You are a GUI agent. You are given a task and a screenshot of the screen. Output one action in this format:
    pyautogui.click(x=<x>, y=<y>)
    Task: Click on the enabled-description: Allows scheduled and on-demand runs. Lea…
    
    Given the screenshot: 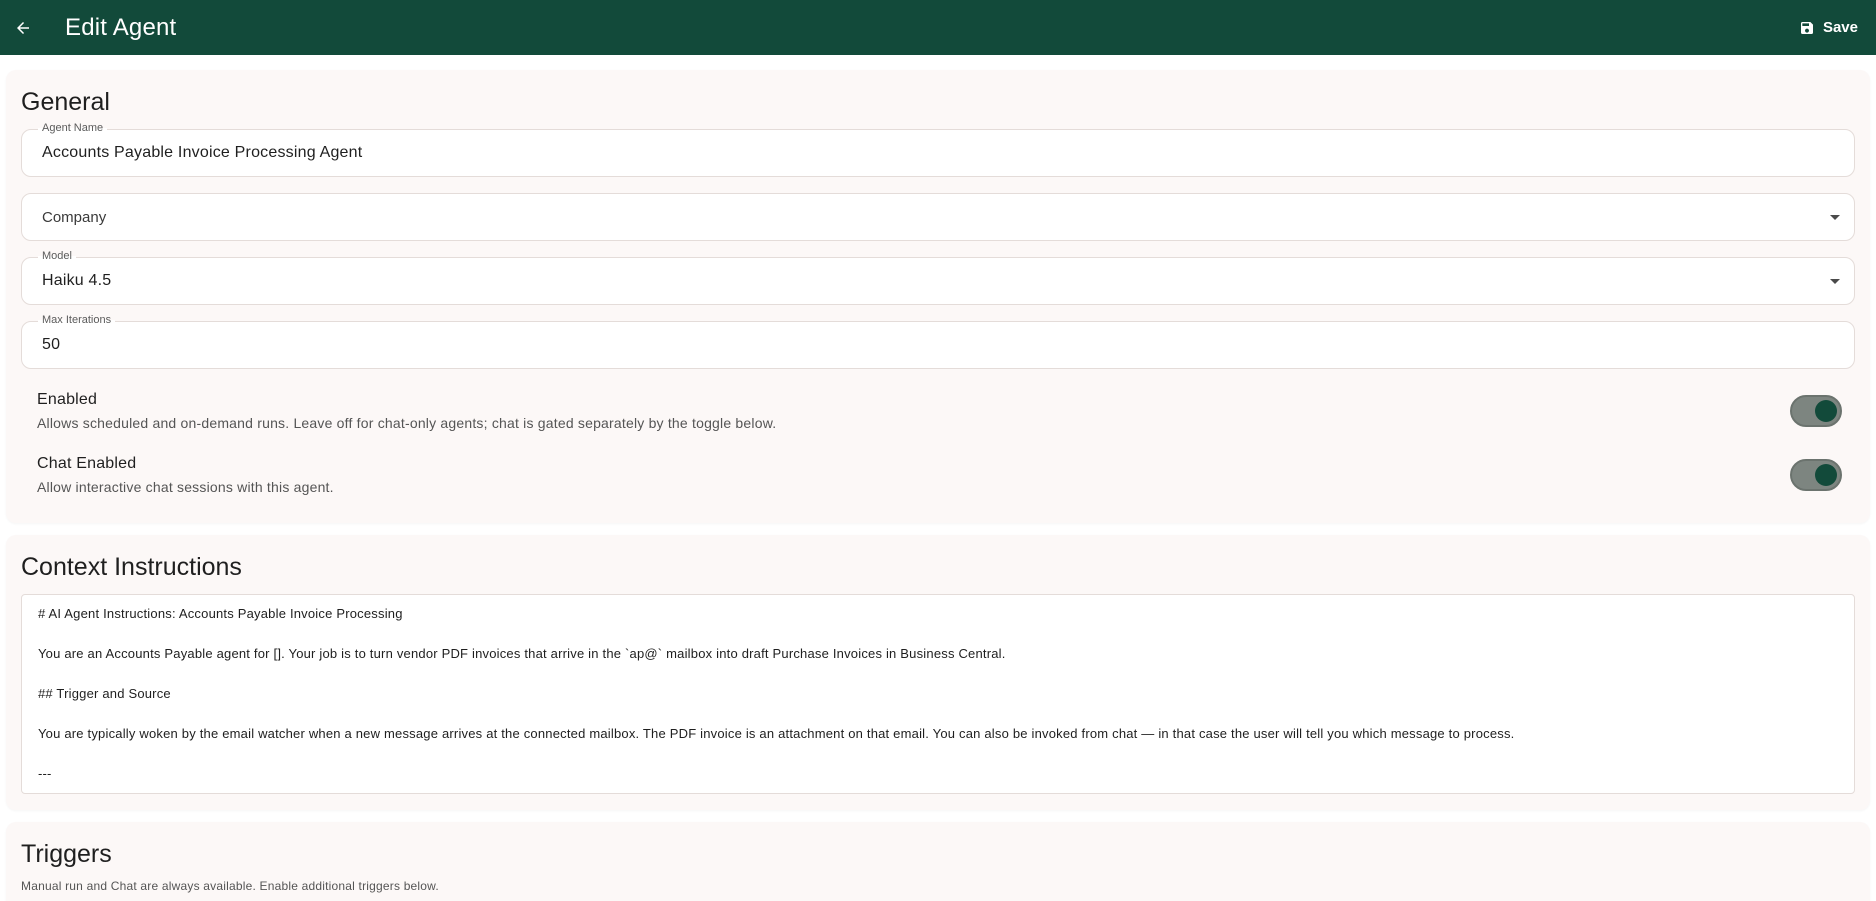 What is the action you would take?
    pyautogui.click(x=407, y=423)
    